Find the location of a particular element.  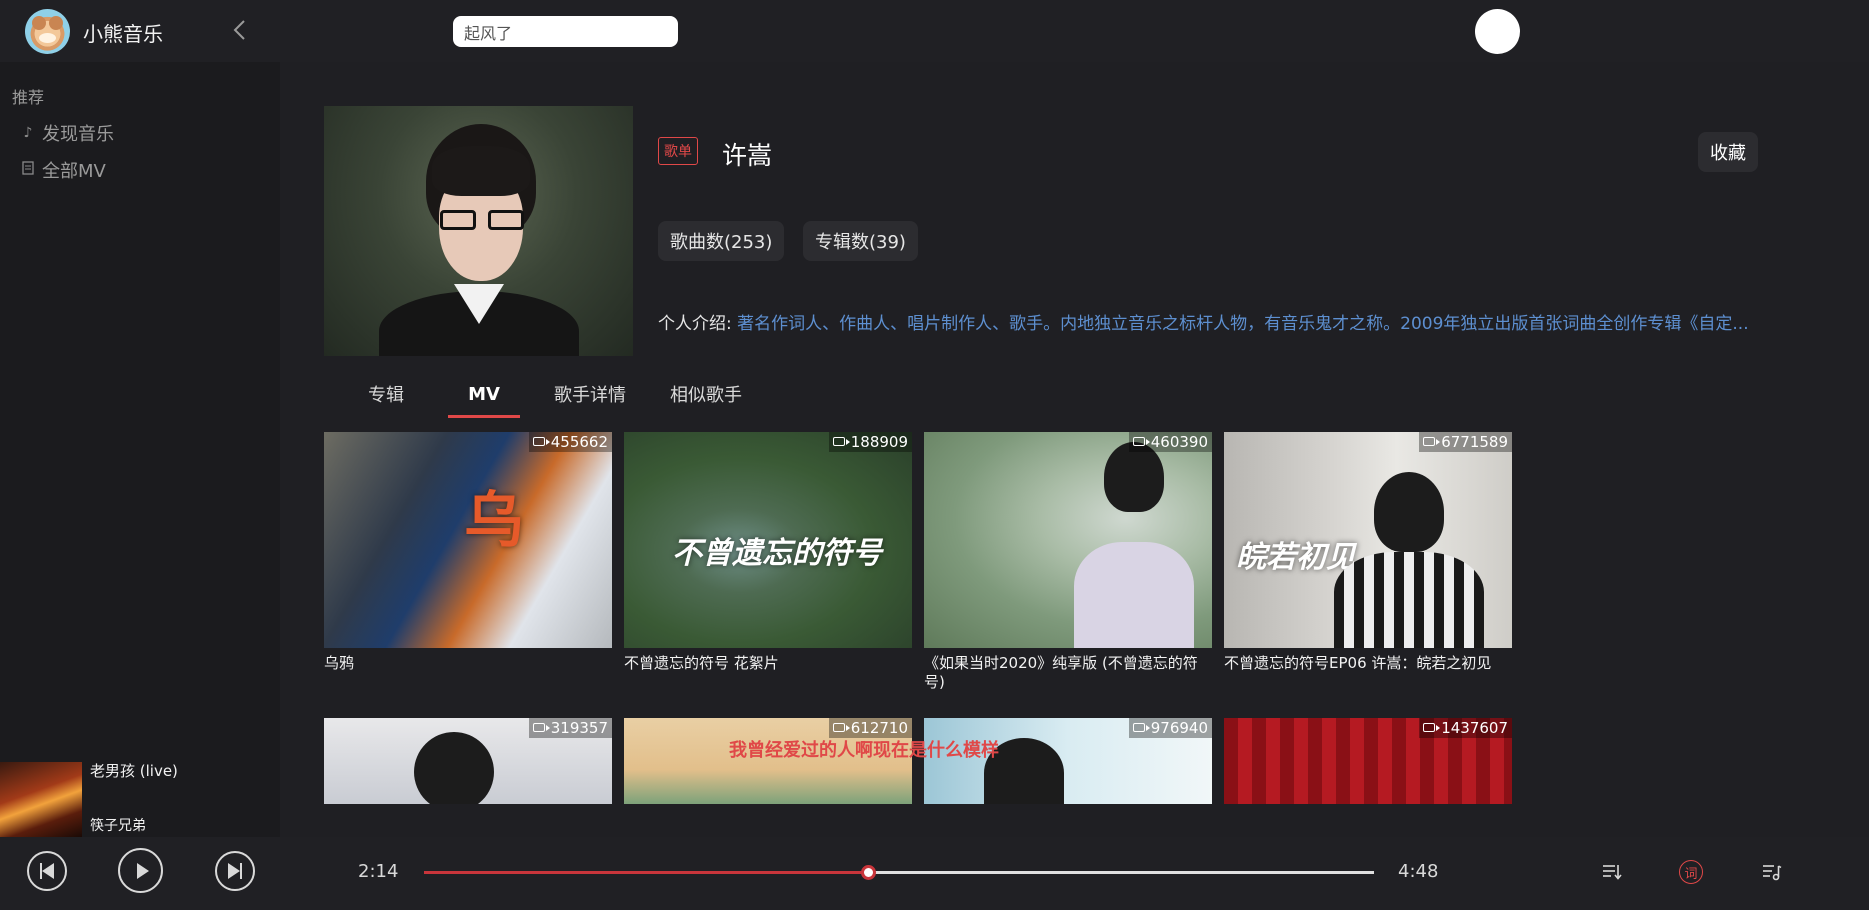

sidebar-section-title: 推荐 is located at coordinates (28, 97).